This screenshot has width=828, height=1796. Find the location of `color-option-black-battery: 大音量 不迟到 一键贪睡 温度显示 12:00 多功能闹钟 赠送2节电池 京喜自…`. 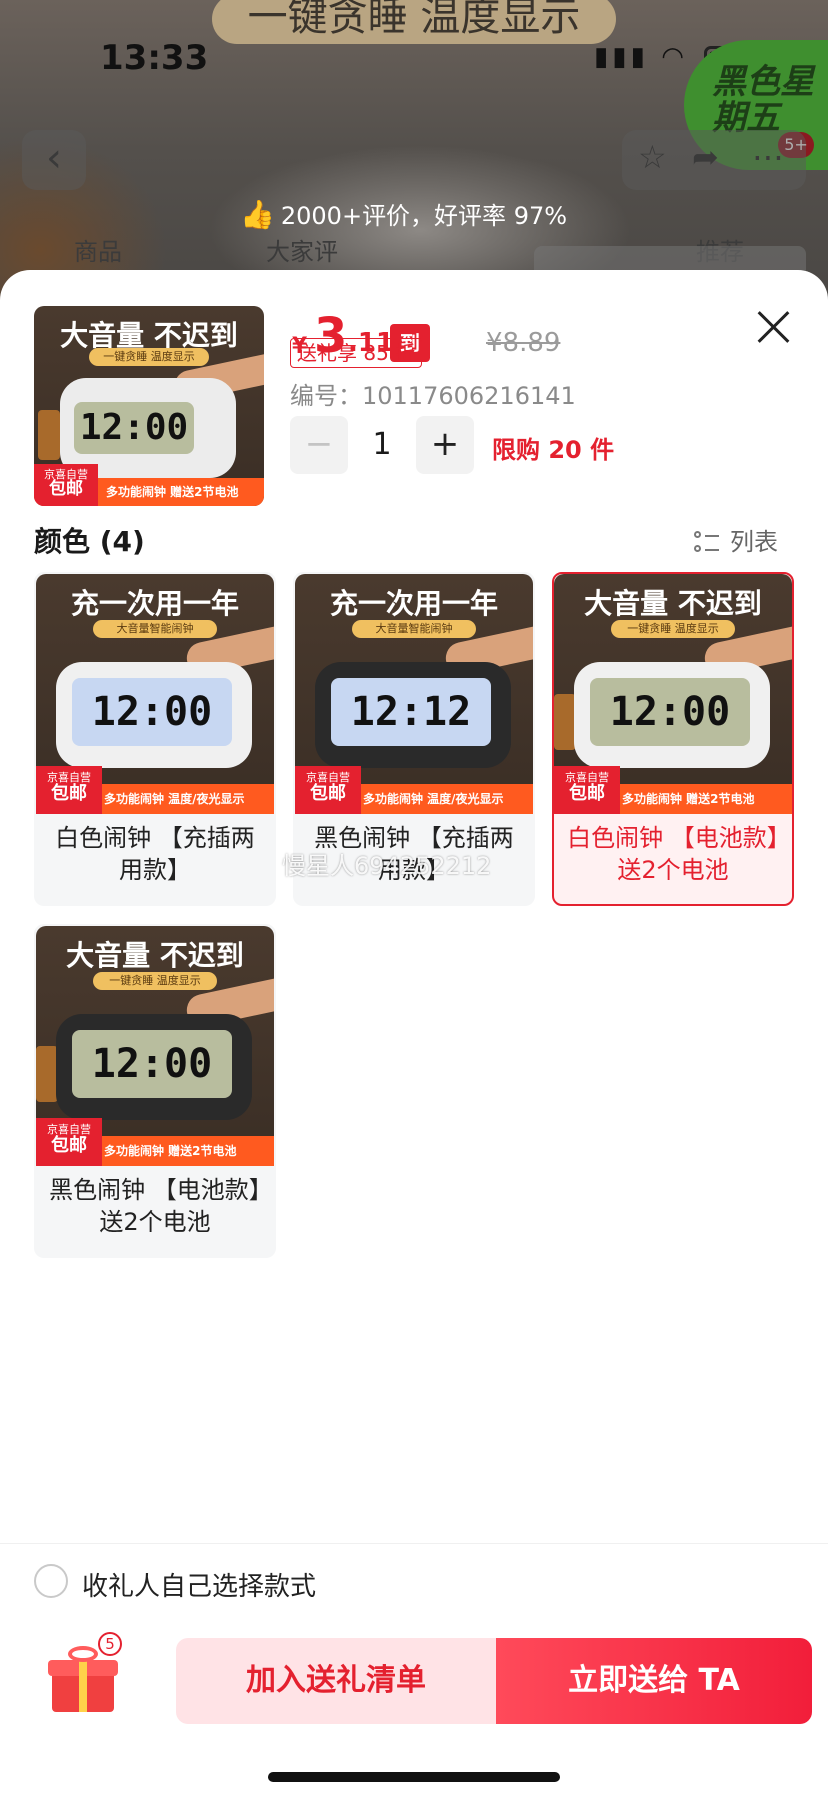

color-option-black-battery: 大音量 不迟到 一键贪睡 温度显示 12:00 多功能闹钟 赠送2节电池 京喜自… is located at coordinates (155, 1091).